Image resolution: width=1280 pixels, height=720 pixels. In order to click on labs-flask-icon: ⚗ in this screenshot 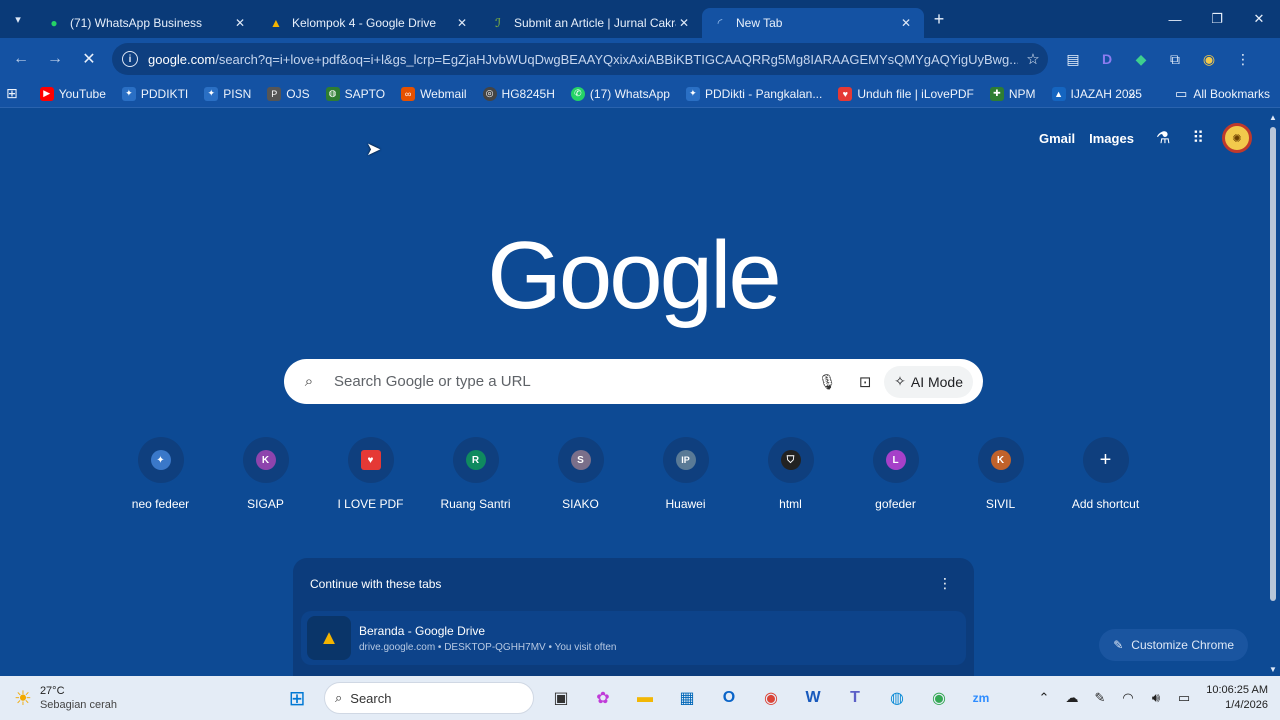, I will do `click(1163, 138)`.